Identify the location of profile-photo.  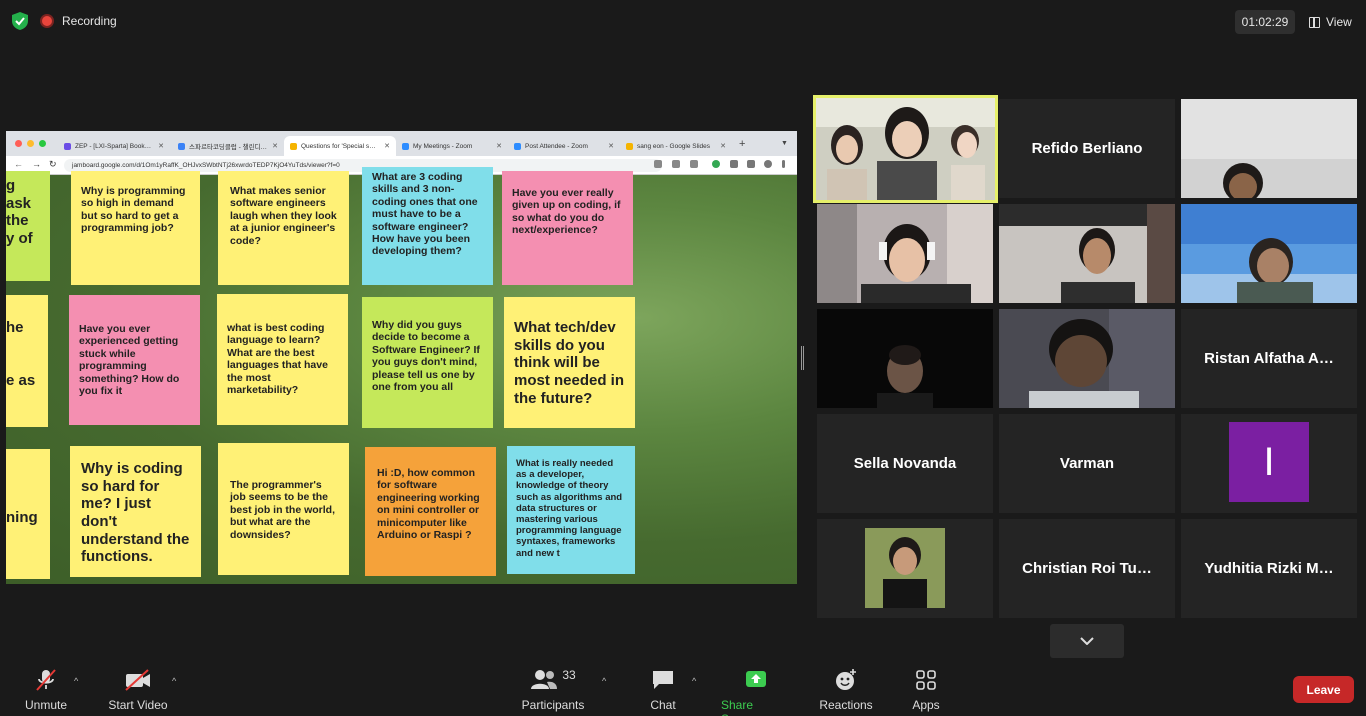
(905, 568).